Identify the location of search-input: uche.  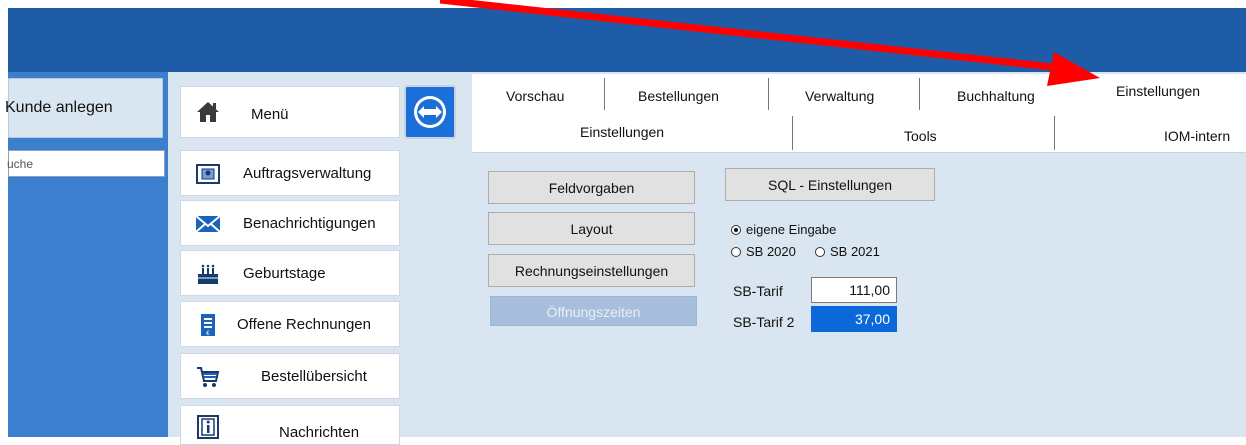
(86, 163).